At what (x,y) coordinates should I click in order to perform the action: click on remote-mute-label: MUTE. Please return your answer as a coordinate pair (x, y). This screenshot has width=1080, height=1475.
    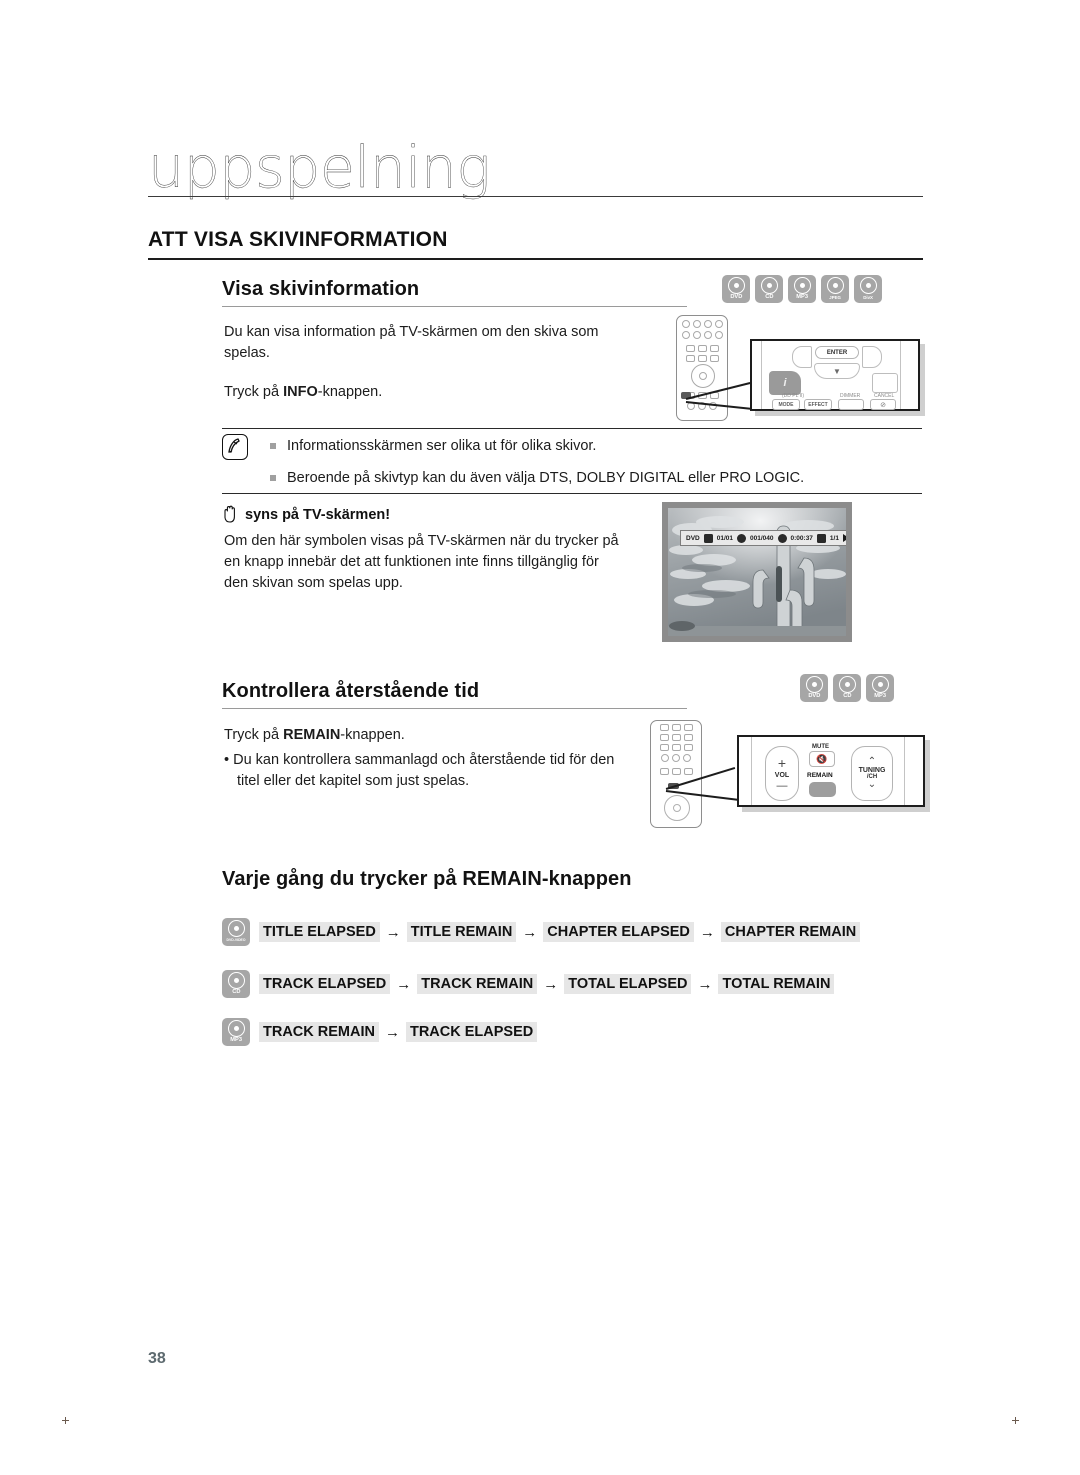
    Looking at the image, I should click on (820, 747).